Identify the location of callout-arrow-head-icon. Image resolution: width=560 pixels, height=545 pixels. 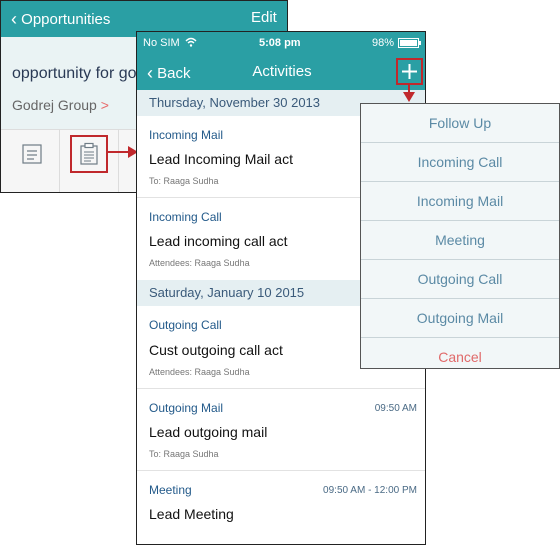
(409, 97).